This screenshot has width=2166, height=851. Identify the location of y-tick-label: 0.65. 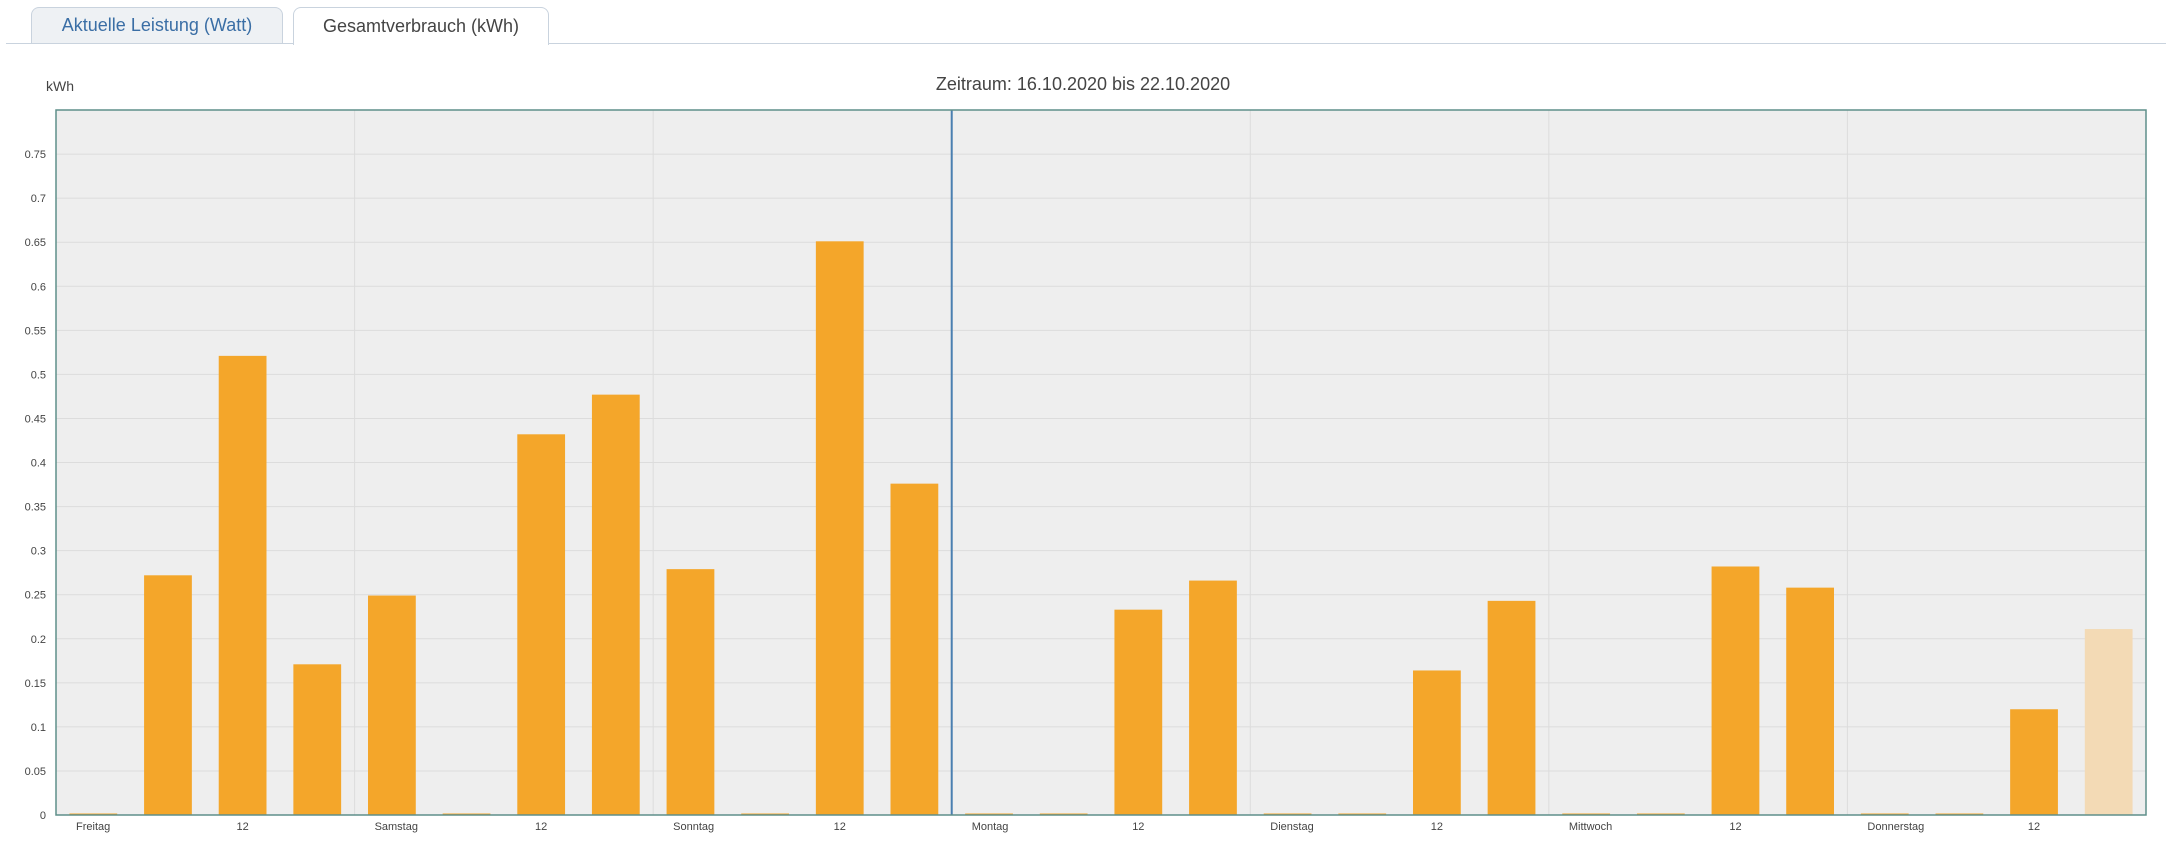
(35, 243).